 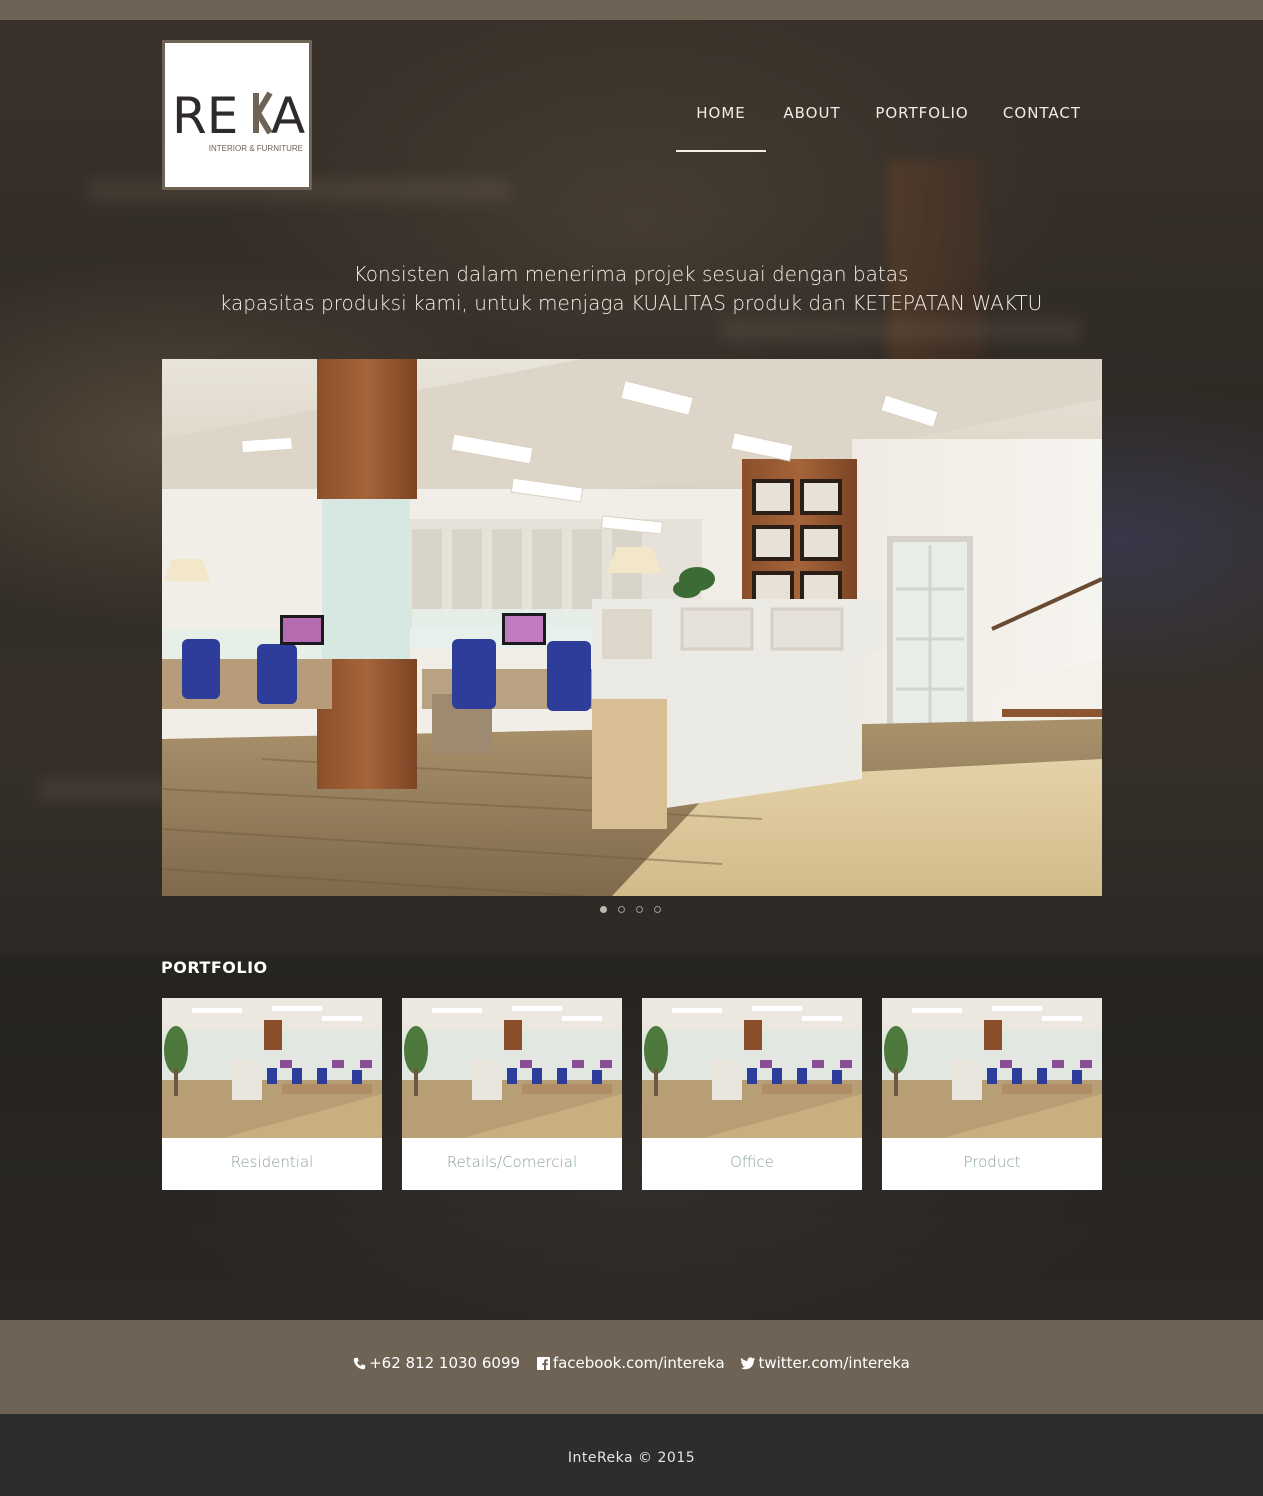 I want to click on slider-pagination, so click(x=633, y=911).